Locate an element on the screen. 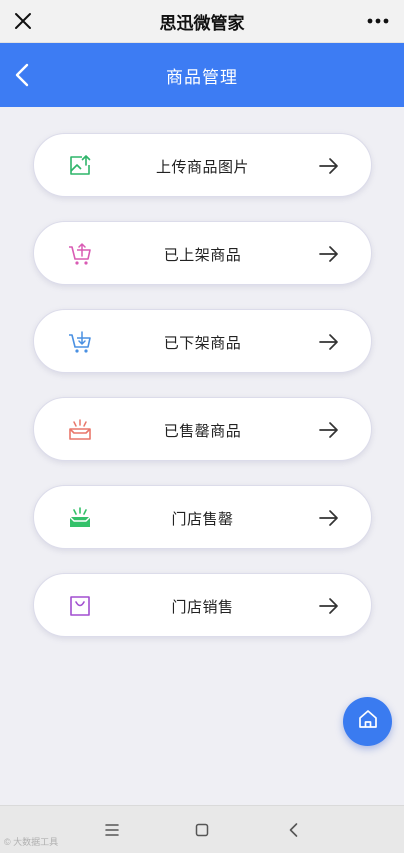 Image resolution: width=404 pixels, height=853 pixels. app-title: 思迅微管家 is located at coordinates (202, 23).